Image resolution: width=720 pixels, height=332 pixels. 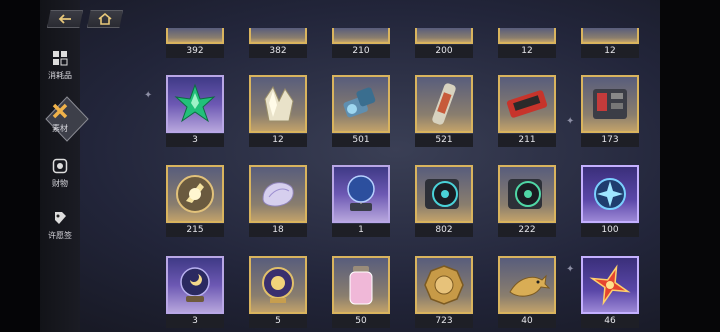 I want to click on inventory-item: 5, so click(x=278, y=292).